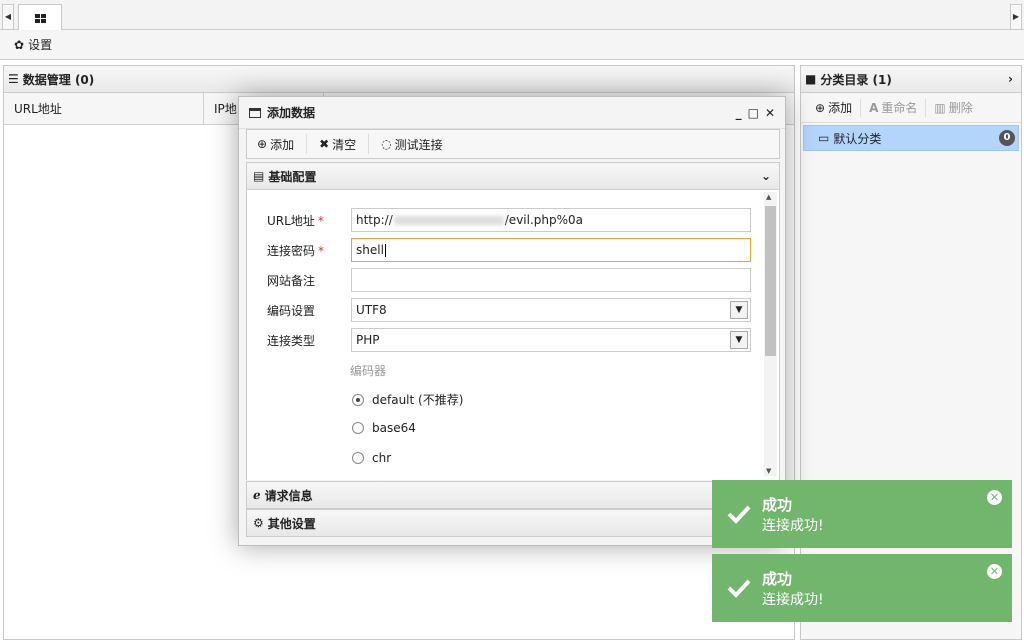  I want to click on encoder-option-default: default (不推荐), so click(407, 399).